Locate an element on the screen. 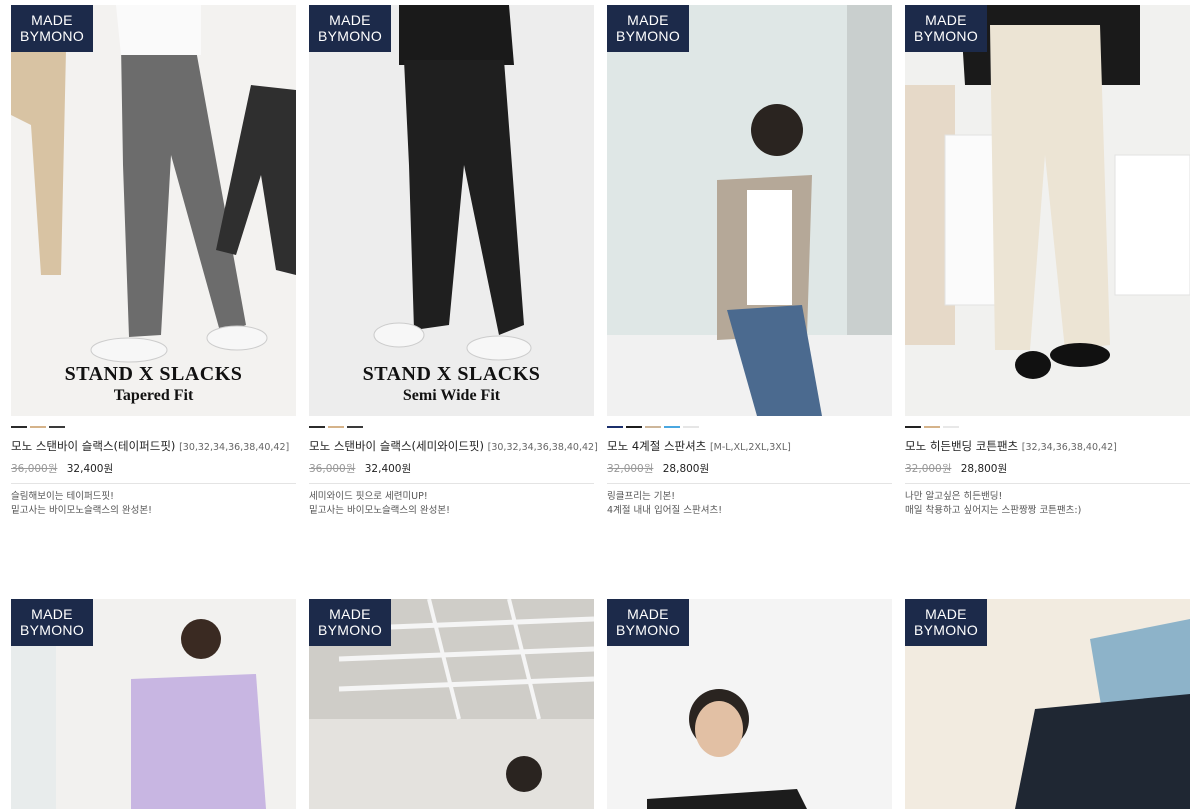 Image resolution: width=1194 pixels, height=809 pixels. product-name: 모노 스탠바이 슬랙스(테이퍼드핏) is located at coordinates (93, 446).